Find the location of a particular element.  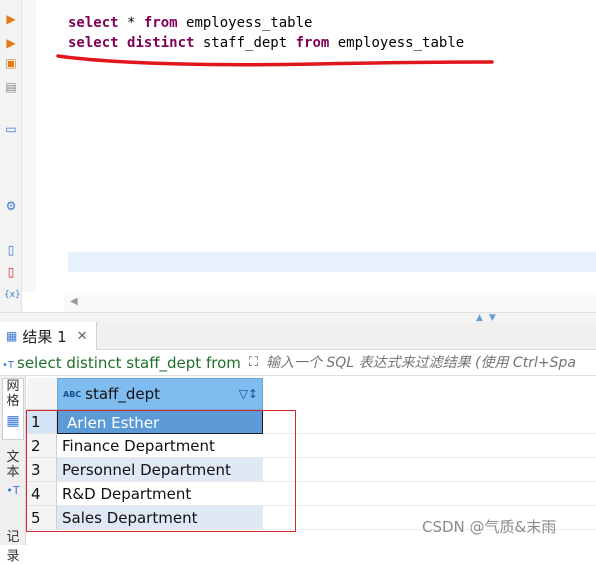

editor-ruler is located at coordinates (29, 146).